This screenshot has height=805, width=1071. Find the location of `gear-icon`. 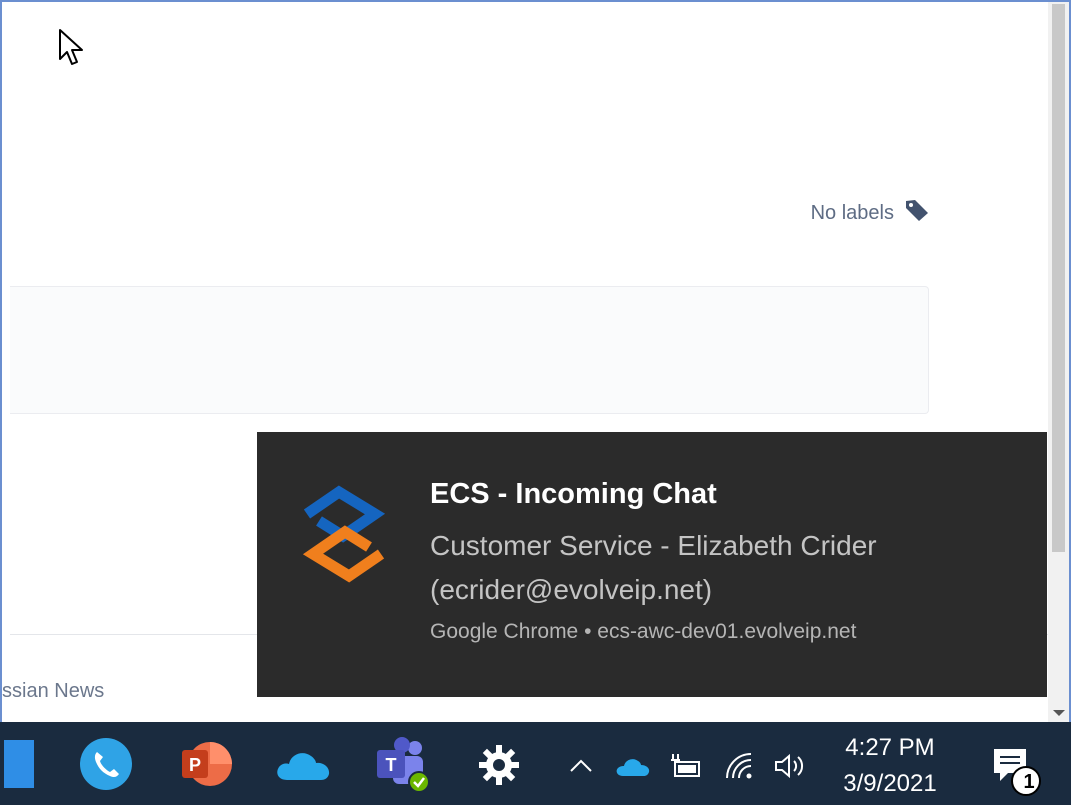

gear-icon is located at coordinates (499, 765).